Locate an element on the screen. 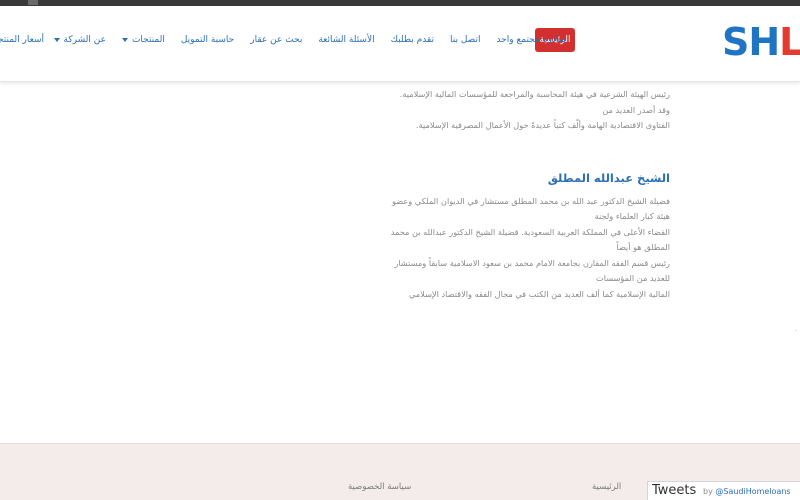 Image resolution: width=800 pixels, height=500 pixels. nav-item-label: المنتجات is located at coordinates (148, 40).